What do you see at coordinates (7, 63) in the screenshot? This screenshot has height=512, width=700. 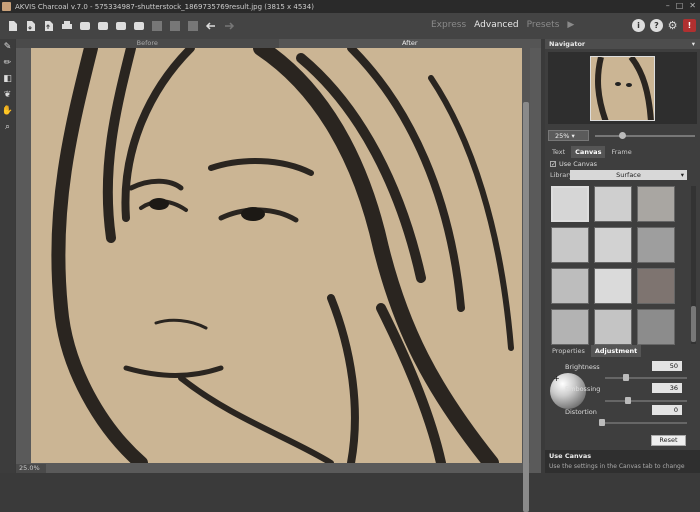 I see `pencil-tool-icon: ✏` at bounding box center [7, 63].